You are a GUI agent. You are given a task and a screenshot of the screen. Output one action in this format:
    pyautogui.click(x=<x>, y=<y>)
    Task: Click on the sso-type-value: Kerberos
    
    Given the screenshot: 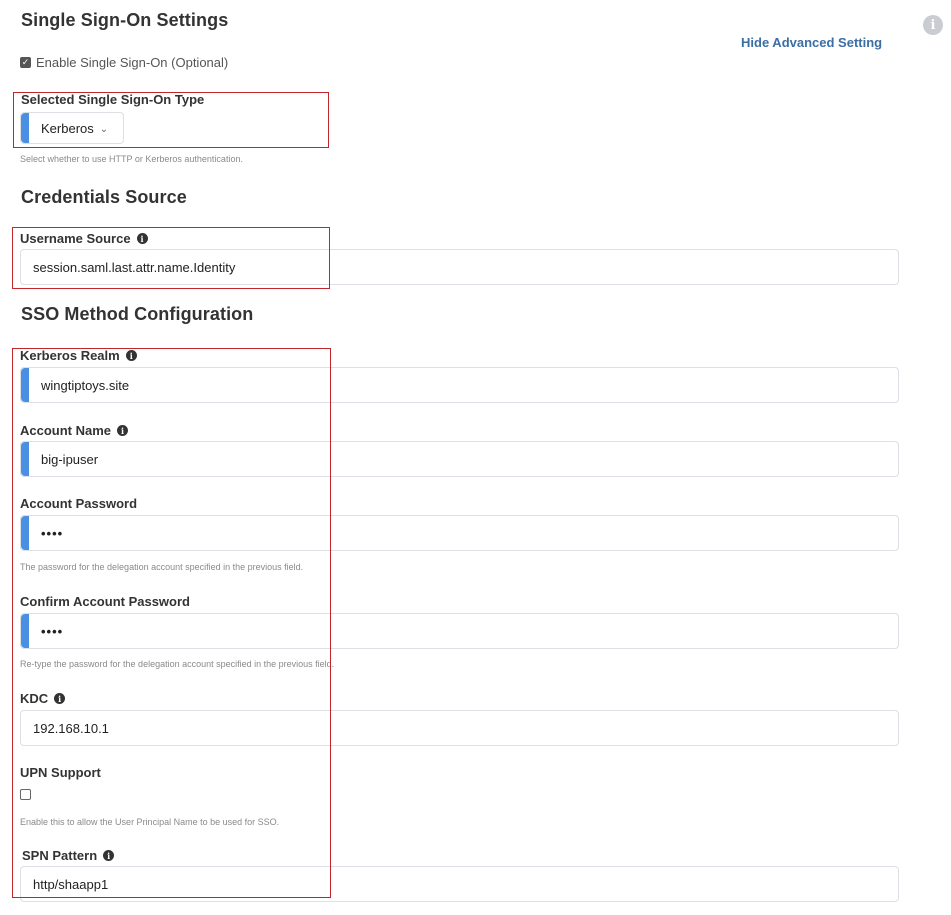 What is the action you would take?
    pyautogui.click(x=67, y=128)
    